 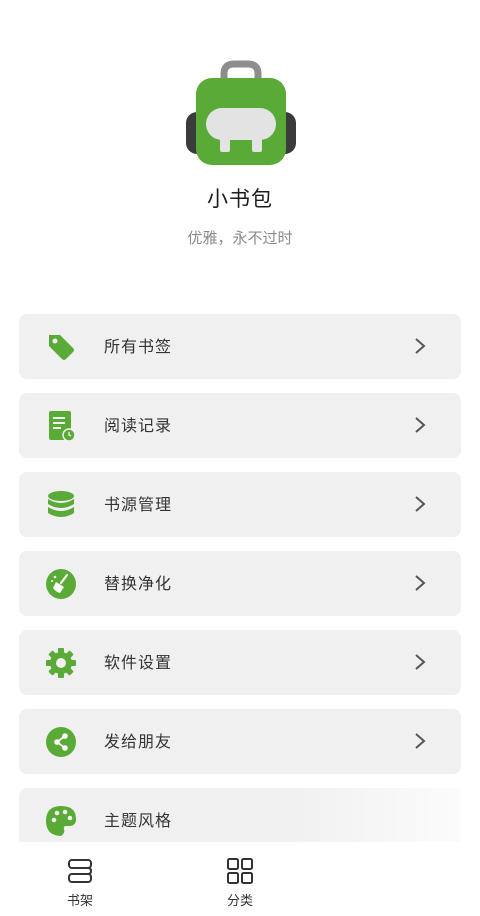 I want to click on menu-item-label: 发给朋友, so click(x=138, y=741).